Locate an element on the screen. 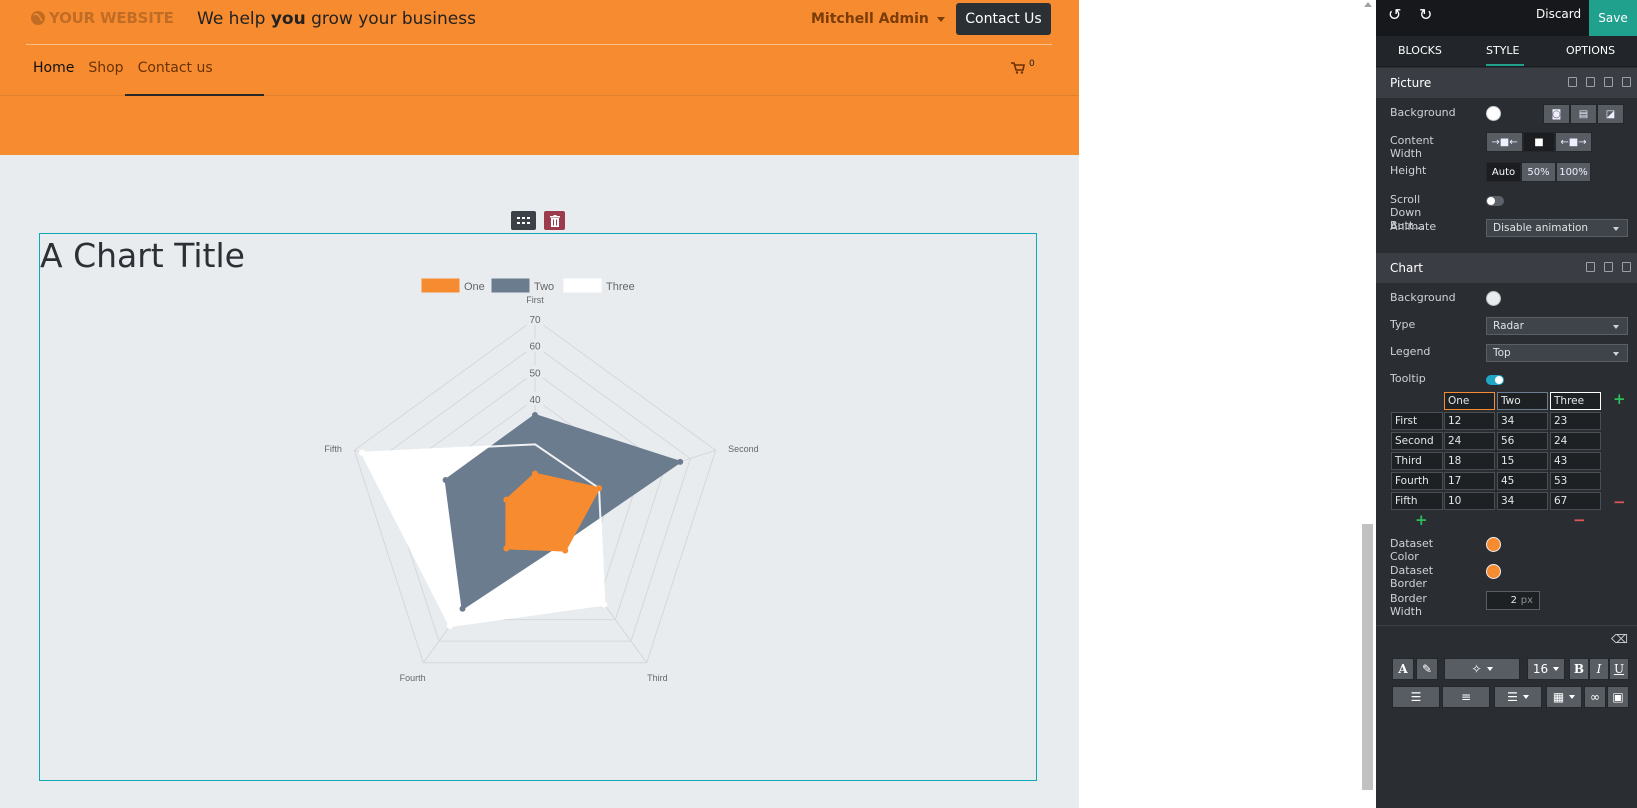 This screenshot has width=1637, height=808. cart-link: 0 is located at coordinates (1023, 66).